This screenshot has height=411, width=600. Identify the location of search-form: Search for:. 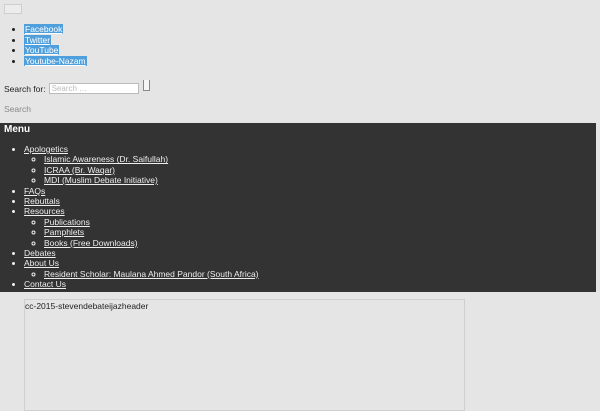
(77, 87).